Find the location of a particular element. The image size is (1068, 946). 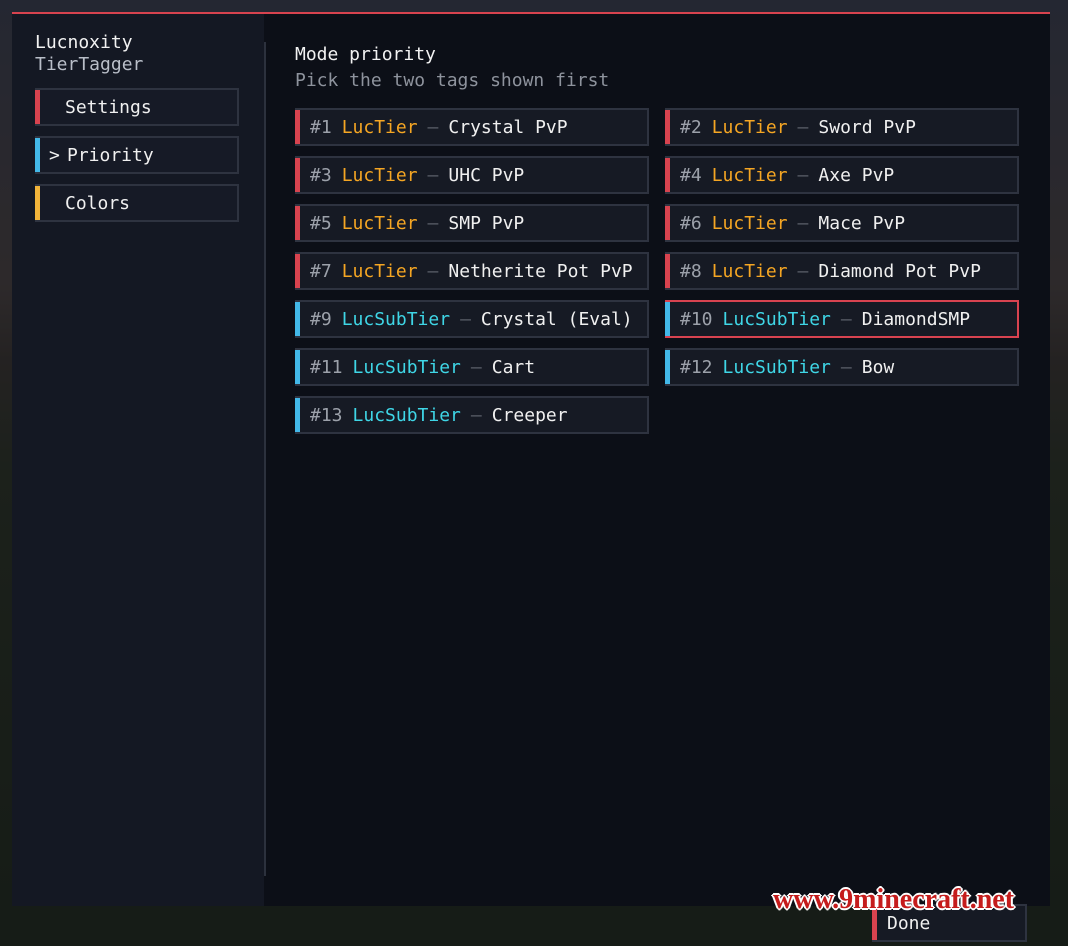

tag-mode: Diamond Pot PvP is located at coordinates (899, 271).